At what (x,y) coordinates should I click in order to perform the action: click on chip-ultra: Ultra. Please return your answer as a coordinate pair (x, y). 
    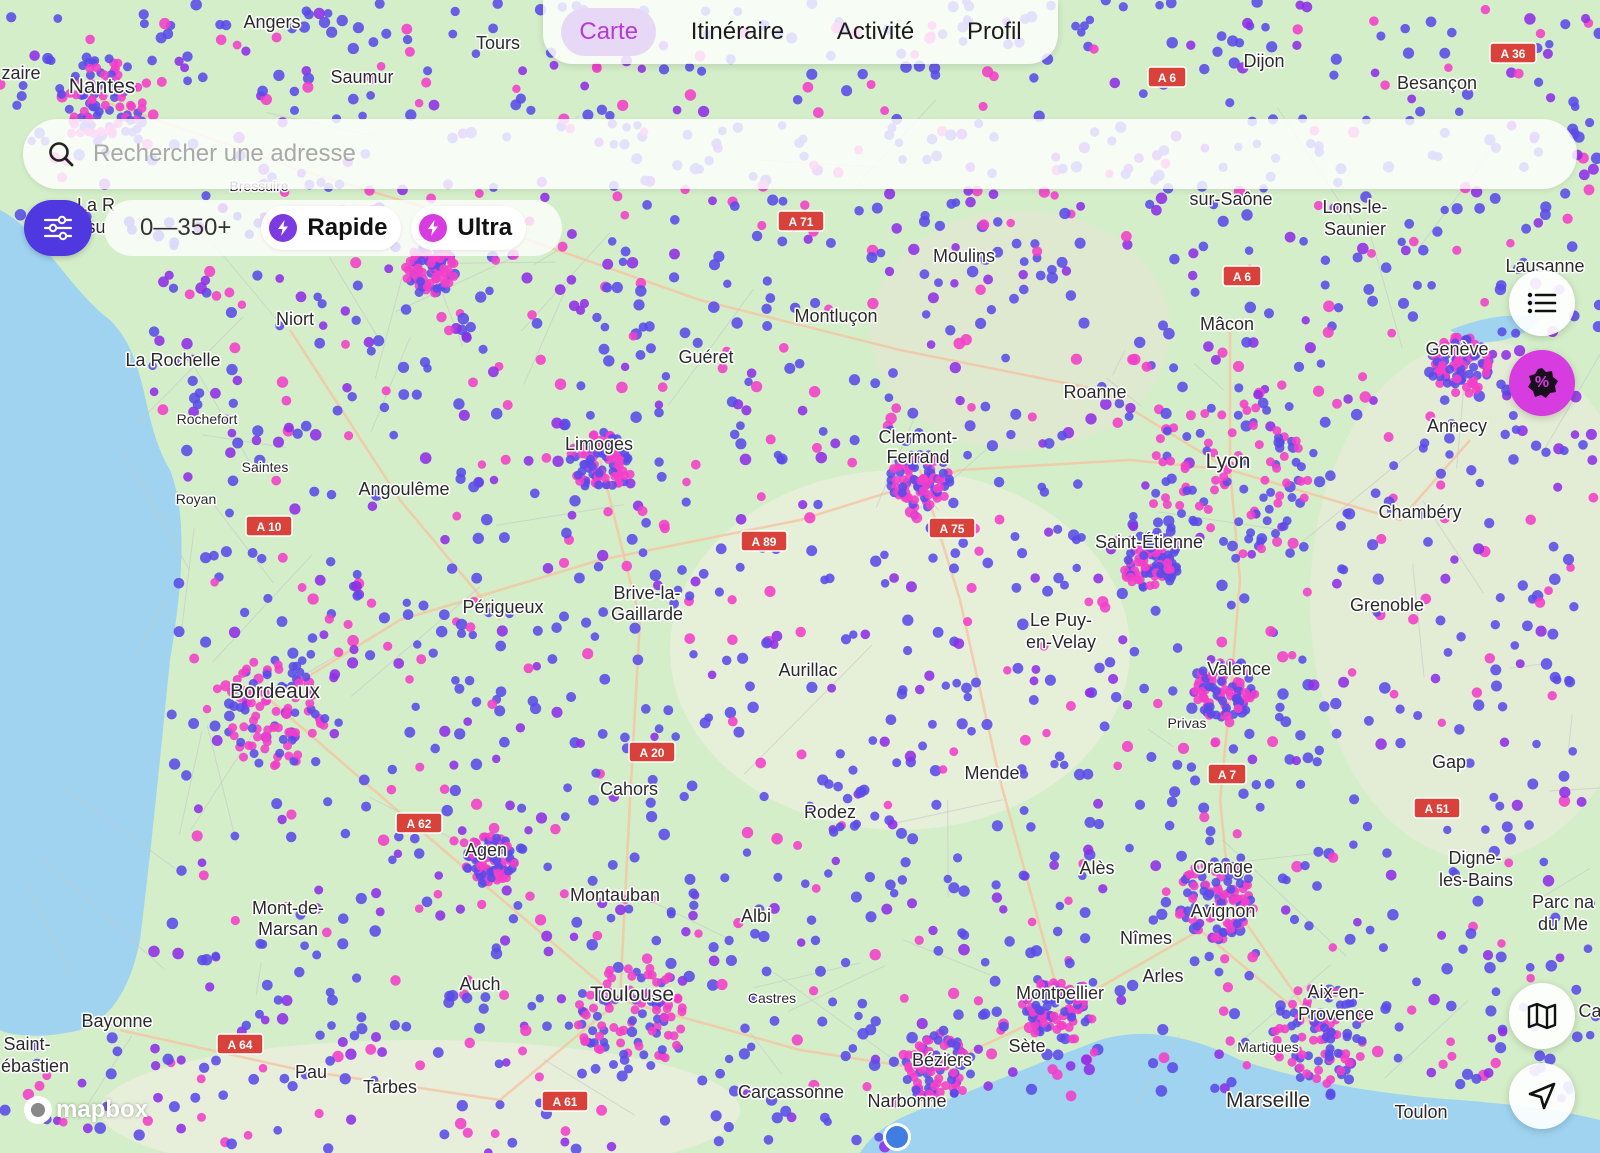
    Looking at the image, I should click on (469, 228).